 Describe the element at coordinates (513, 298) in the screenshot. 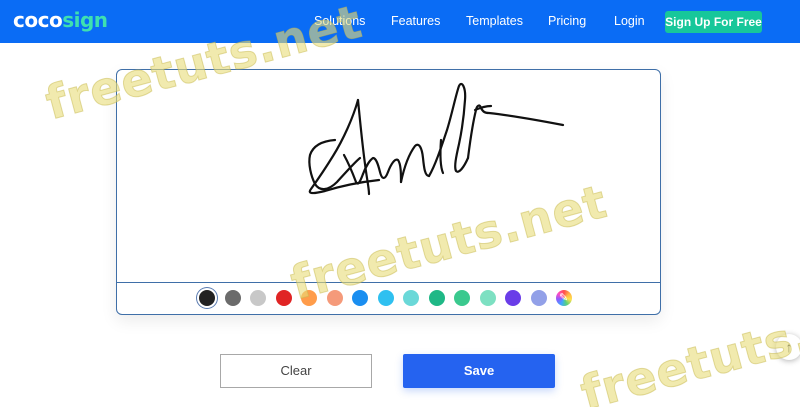

I see `color-swatch-purple` at that location.